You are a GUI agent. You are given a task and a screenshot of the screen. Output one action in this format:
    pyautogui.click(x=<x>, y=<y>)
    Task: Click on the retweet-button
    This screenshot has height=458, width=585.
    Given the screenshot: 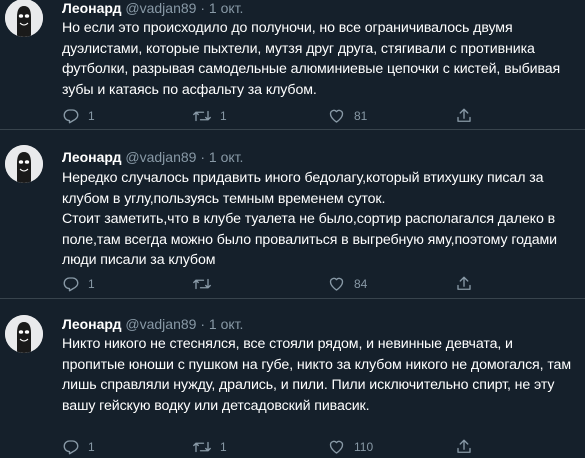 What is the action you would take?
    pyautogui.click(x=206, y=284)
    